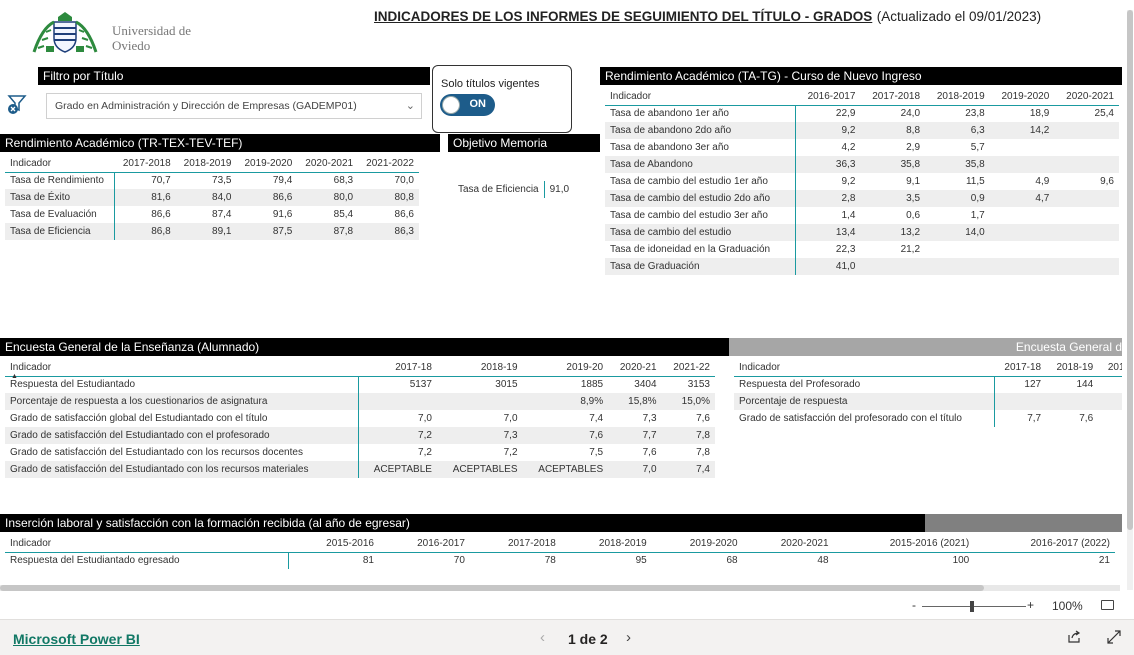 This screenshot has height=655, width=1134. Describe the element at coordinates (410, 106) in the screenshot. I see `chevron-down-icon: ⌄` at that location.